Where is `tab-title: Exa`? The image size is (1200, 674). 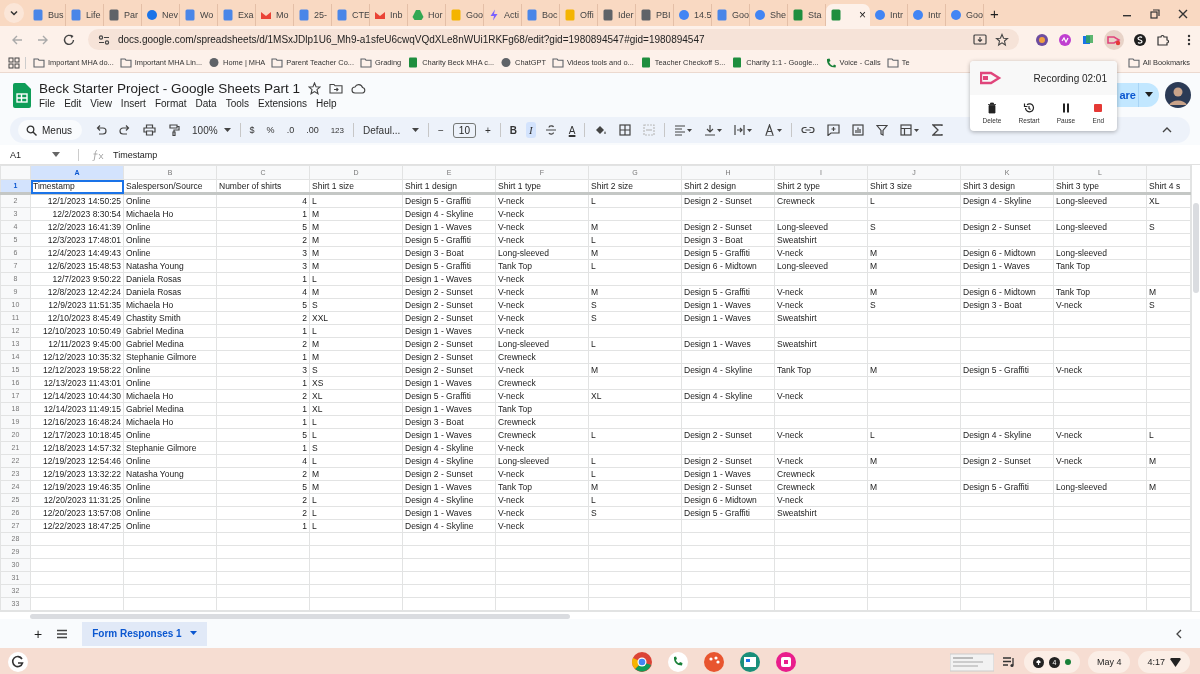
tab-title: Exa is located at coordinates (246, 15).